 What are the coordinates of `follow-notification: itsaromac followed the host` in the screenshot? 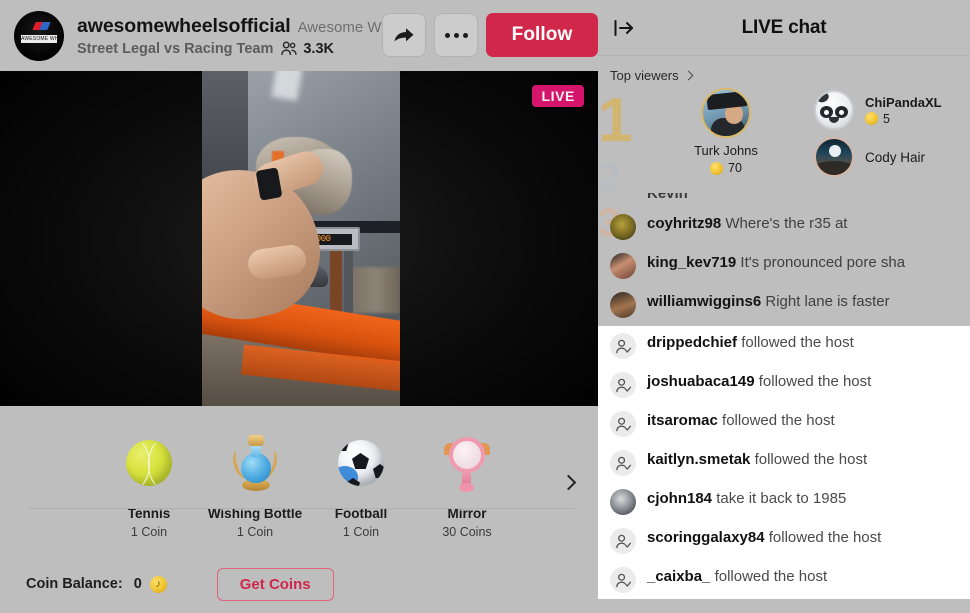 It's located at (784, 423).